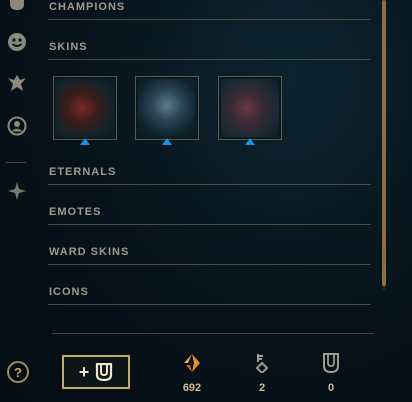 The width and height of the screenshot is (412, 402). I want to click on eternals-icon, so click(17, 191).